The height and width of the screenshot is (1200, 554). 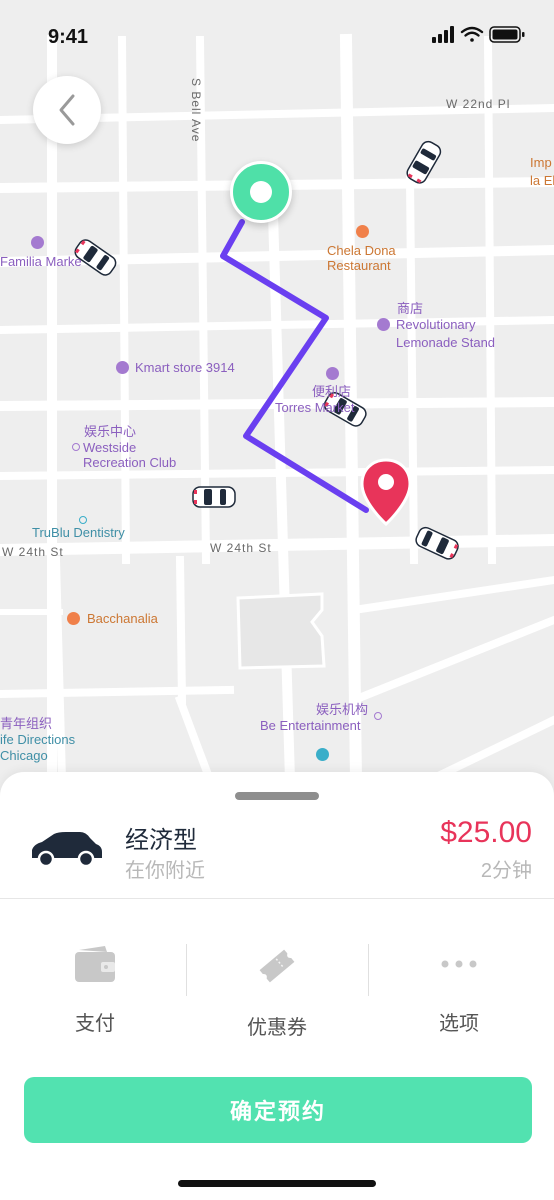 What do you see at coordinates (261, 192) in the screenshot?
I see `pickup-marker` at bounding box center [261, 192].